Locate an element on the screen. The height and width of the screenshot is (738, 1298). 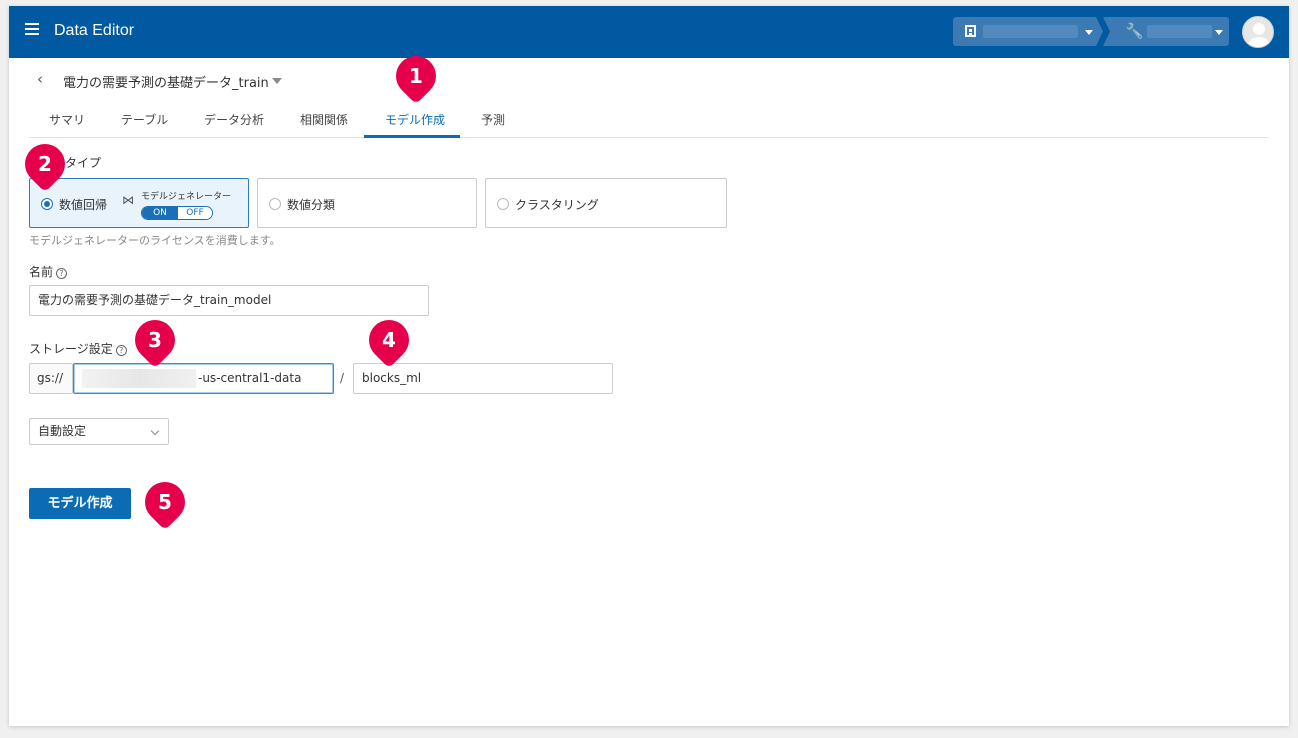
marker-5: 5 is located at coordinates (165, 502).